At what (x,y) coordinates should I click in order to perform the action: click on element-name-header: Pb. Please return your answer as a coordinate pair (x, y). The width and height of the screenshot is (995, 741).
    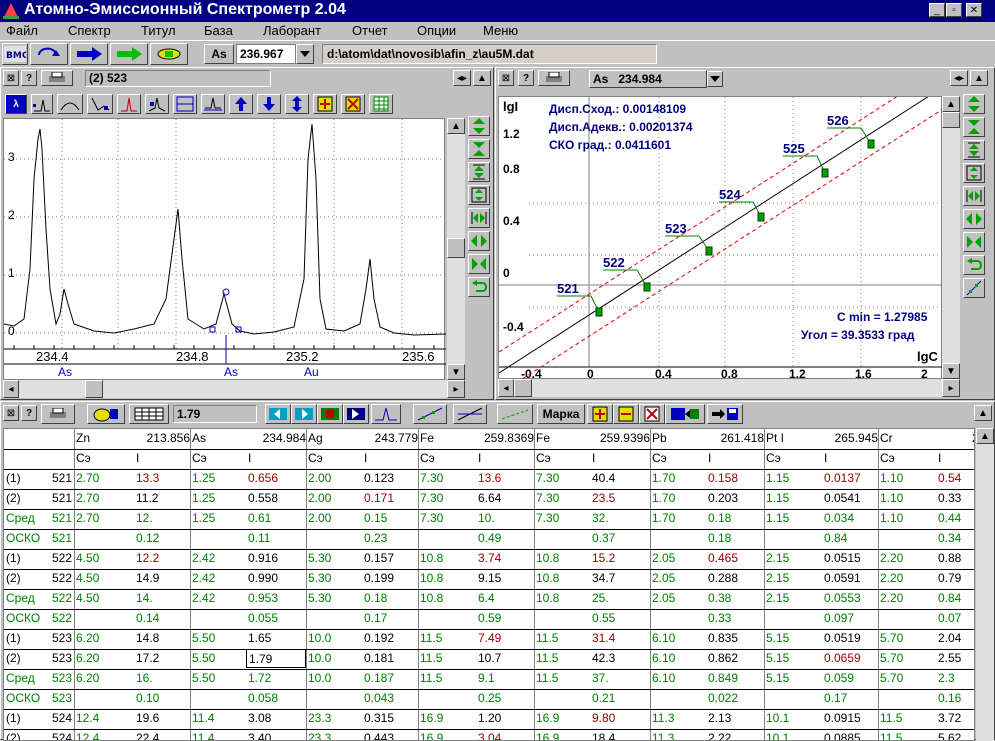
    Looking at the image, I should click on (678, 438).